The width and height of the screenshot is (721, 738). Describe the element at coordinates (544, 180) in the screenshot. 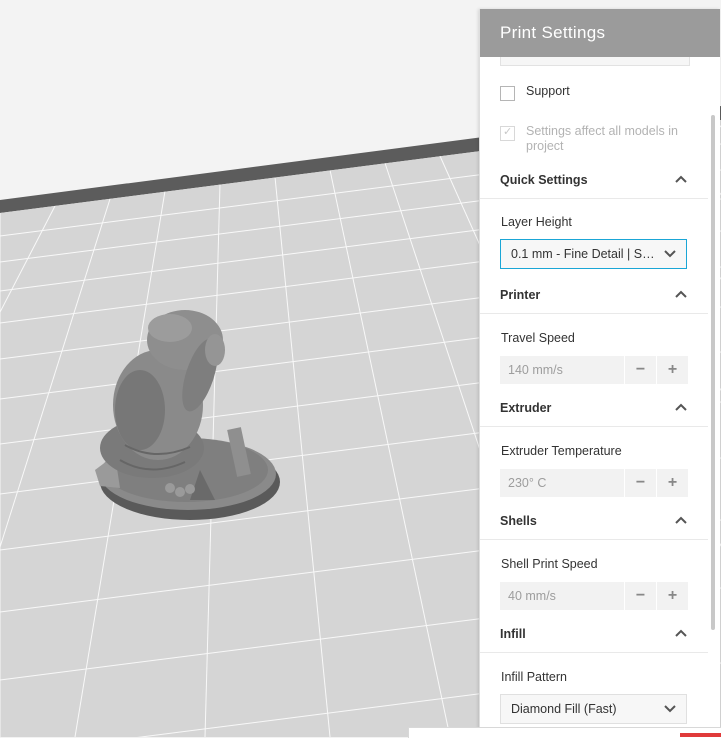

I see `section-title: Quick Settings` at that location.